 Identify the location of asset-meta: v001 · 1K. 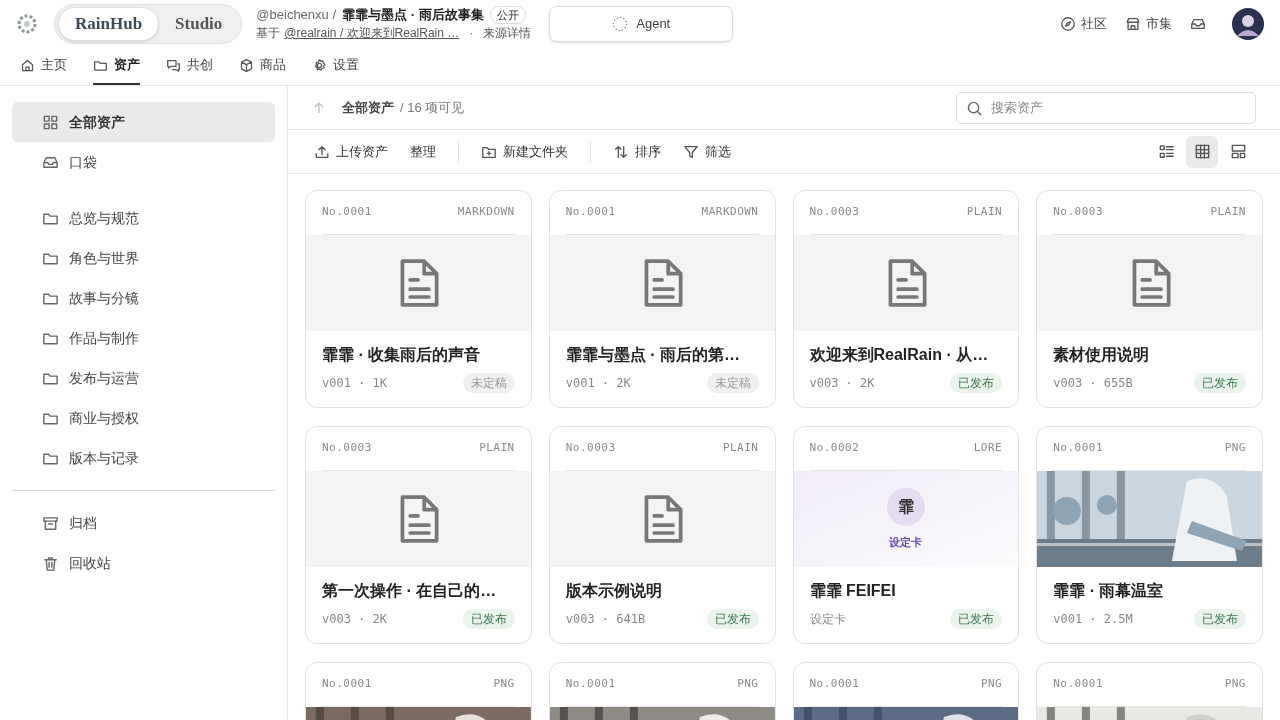
(355, 383).